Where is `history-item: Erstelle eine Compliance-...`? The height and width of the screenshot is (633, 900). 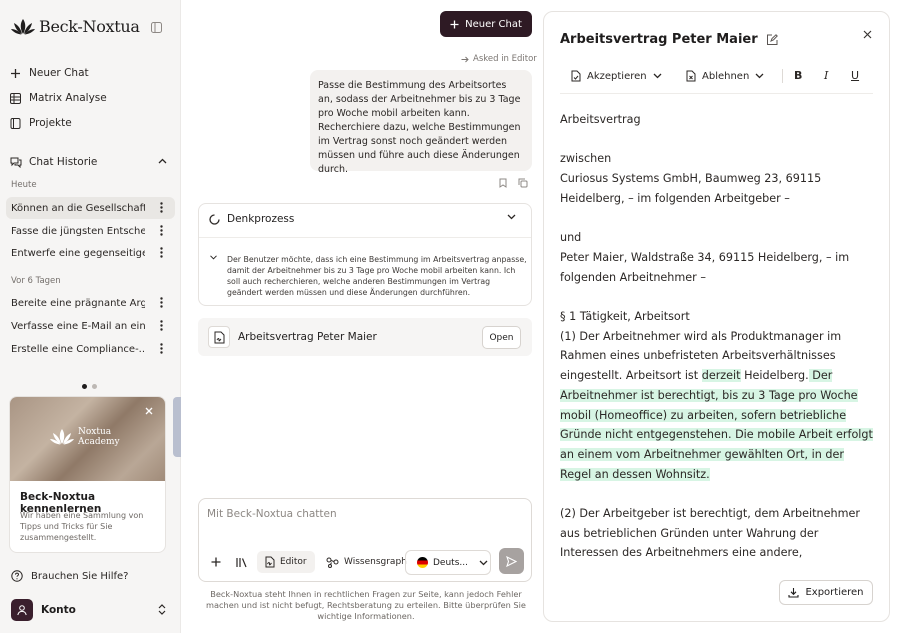 history-item: Erstelle eine Compliance-... is located at coordinates (90, 349).